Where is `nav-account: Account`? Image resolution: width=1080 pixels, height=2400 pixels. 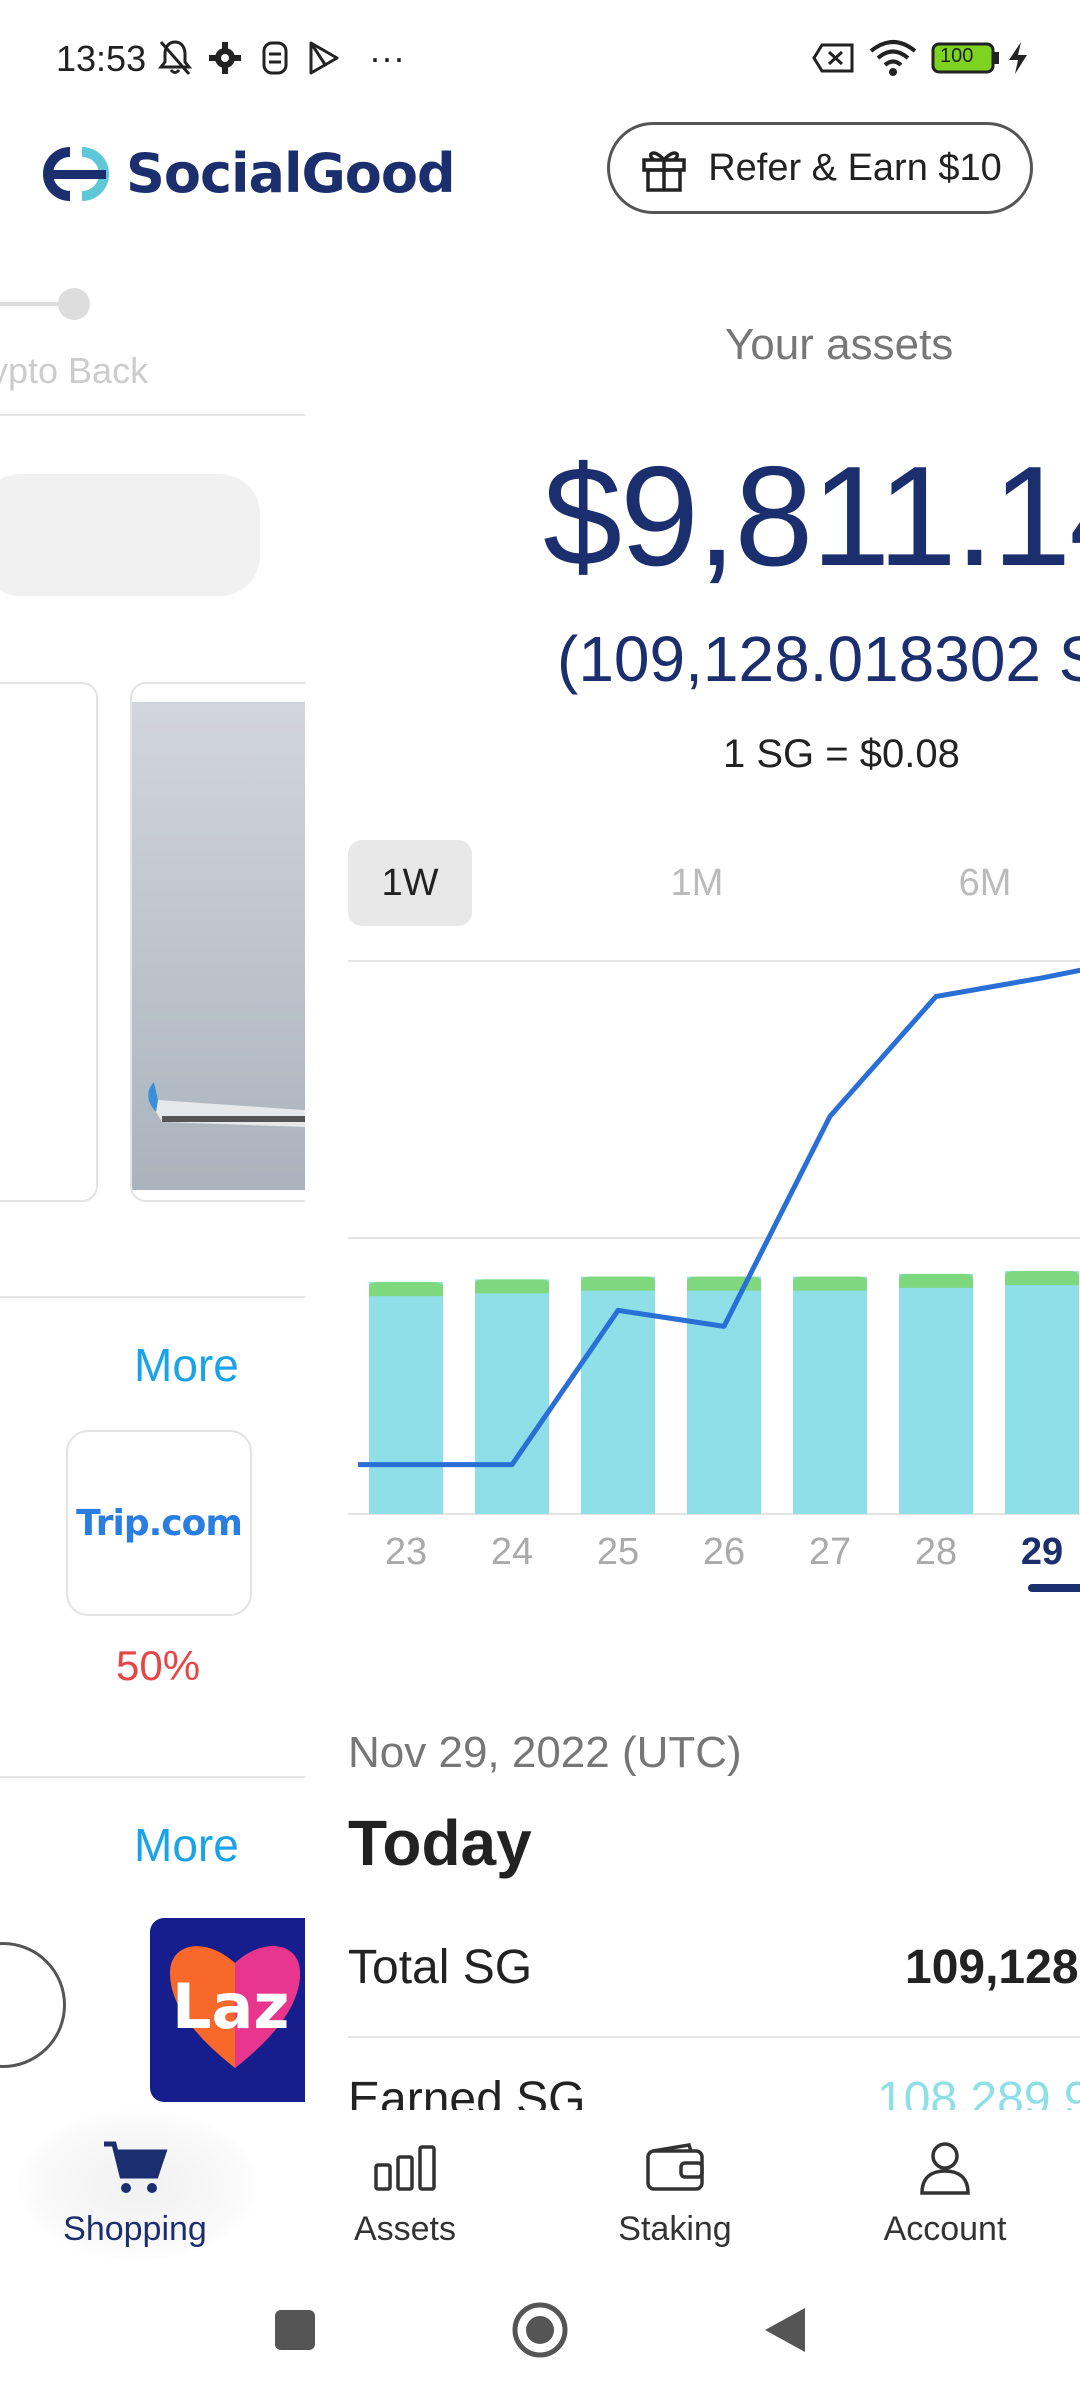 nav-account: Account is located at coordinates (945, 2185).